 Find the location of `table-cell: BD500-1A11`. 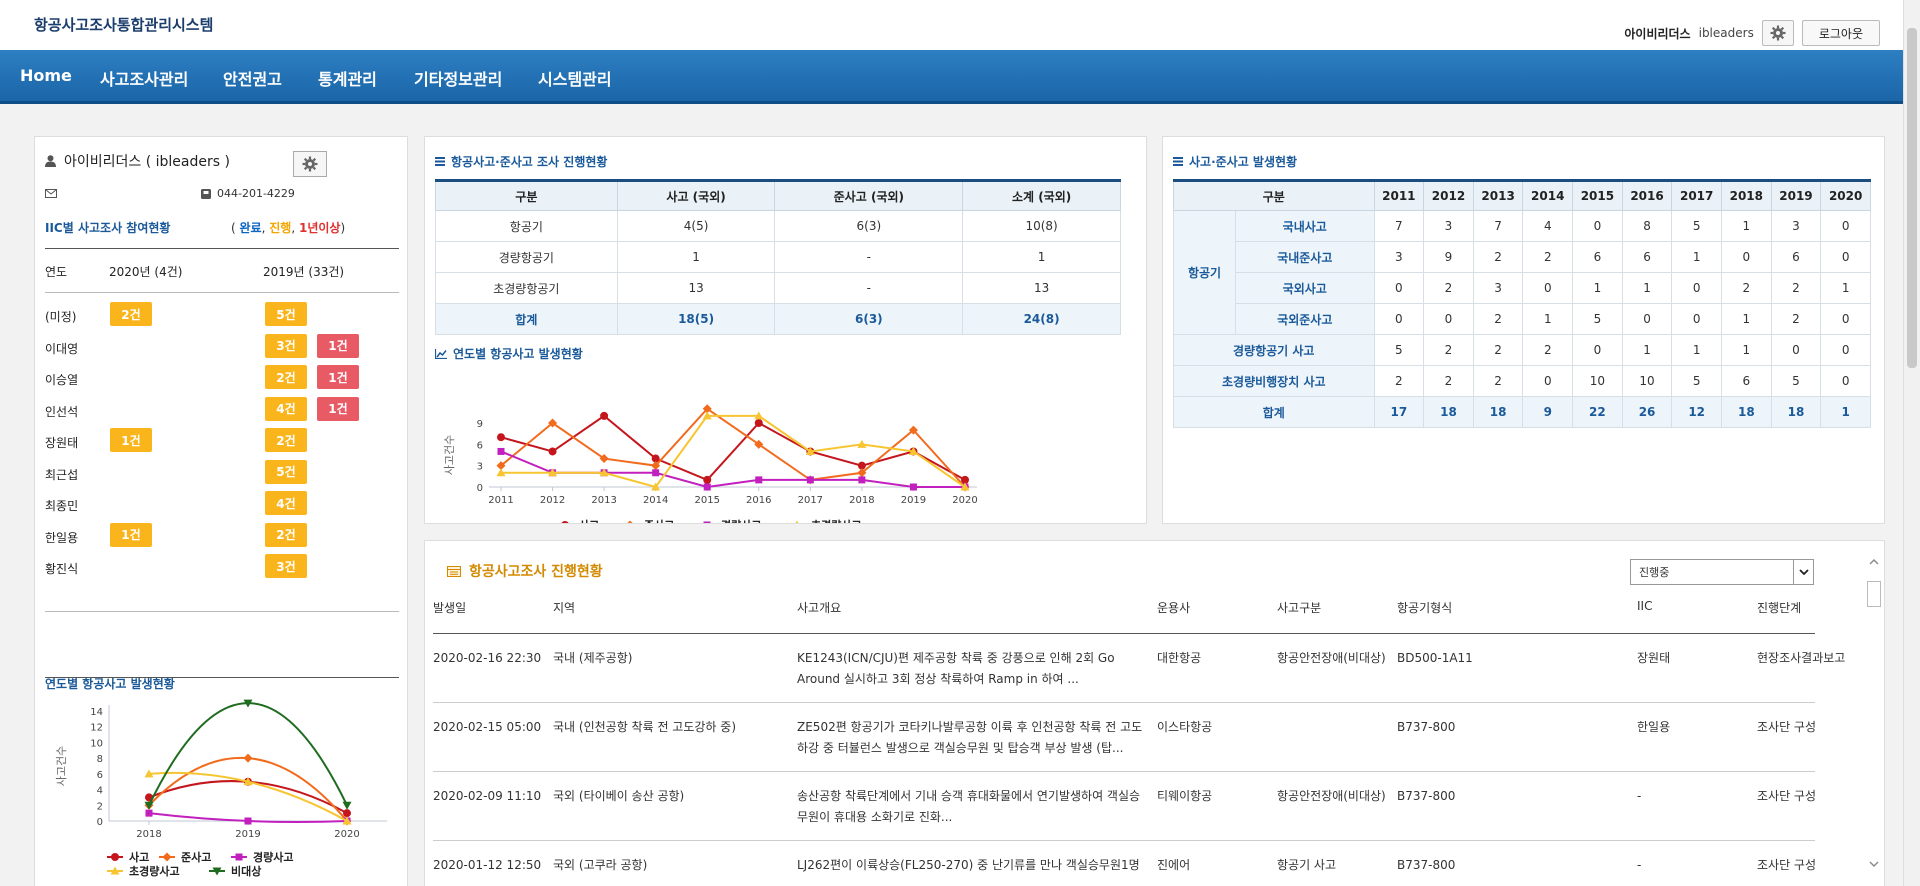

table-cell: BD500-1A11 is located at coordinates (1435, 658).